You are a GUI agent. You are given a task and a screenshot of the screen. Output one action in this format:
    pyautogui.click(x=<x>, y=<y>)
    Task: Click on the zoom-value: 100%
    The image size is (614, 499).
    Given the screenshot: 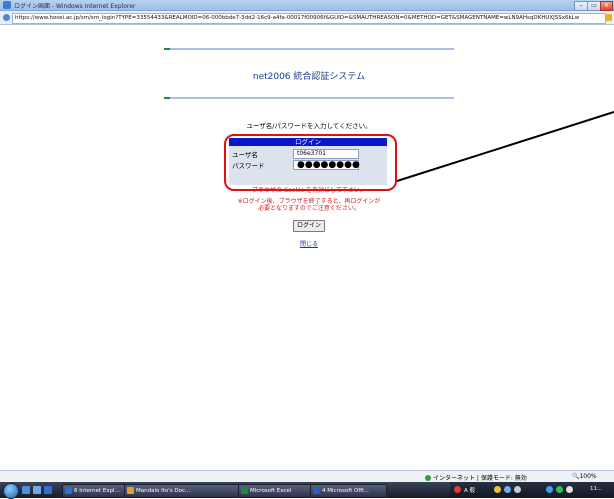 What is the action you would take?
    pyautogui.click(x=588, y=476)
    